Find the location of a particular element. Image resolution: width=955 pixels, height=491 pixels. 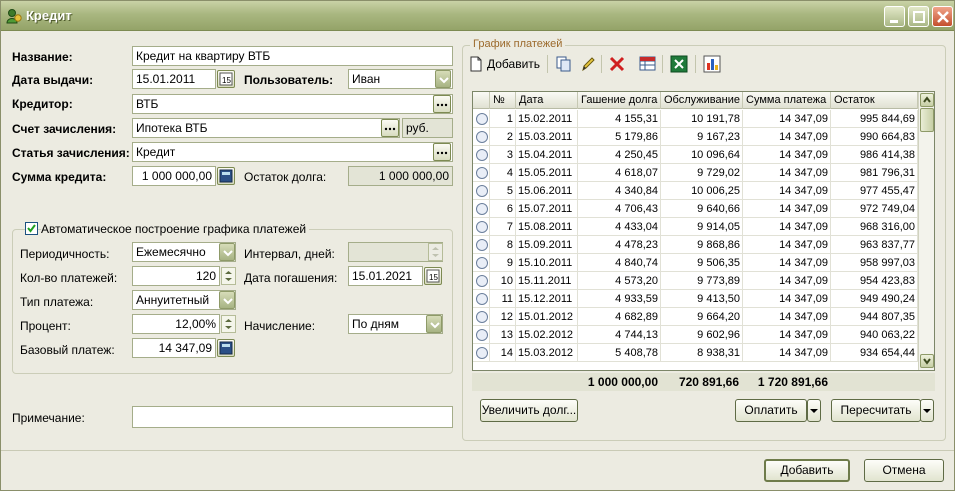

repay-date-input: 15.01.2021 is located at coordinates (385, 276).